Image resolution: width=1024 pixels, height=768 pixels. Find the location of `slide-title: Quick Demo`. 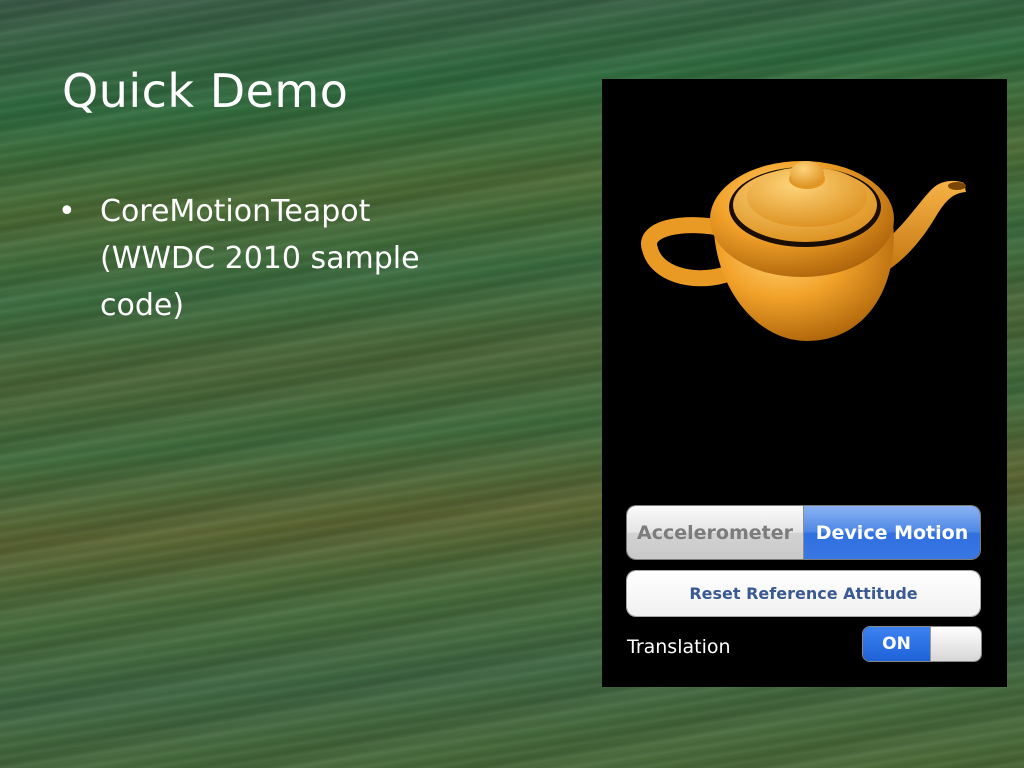

slide-title: Quick Demo is located at coordinates (205, 91).